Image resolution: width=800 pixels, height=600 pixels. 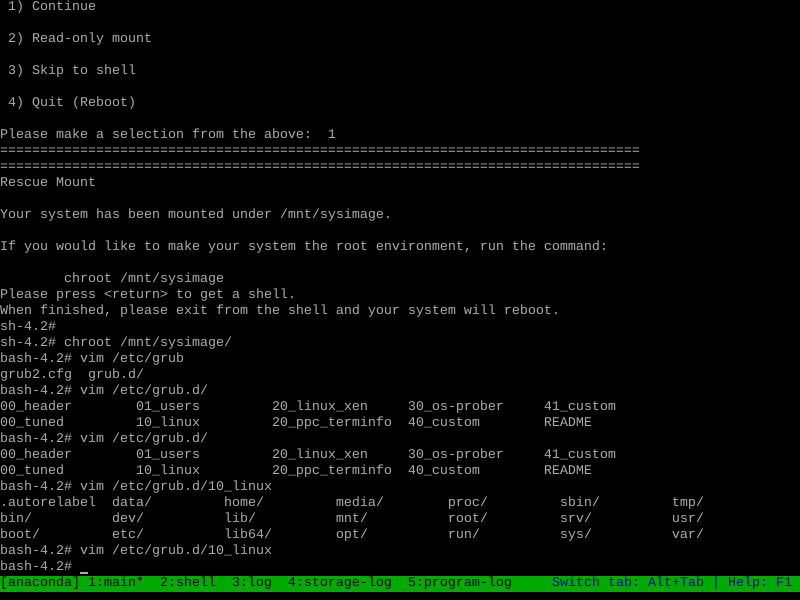 What do you see at coordinates (352, 520) in the screenshot?
I see `terminal-line: bin/ dev/ lib/ mnt/ root/ srv/ usr/` at bounding box center [352, 520].